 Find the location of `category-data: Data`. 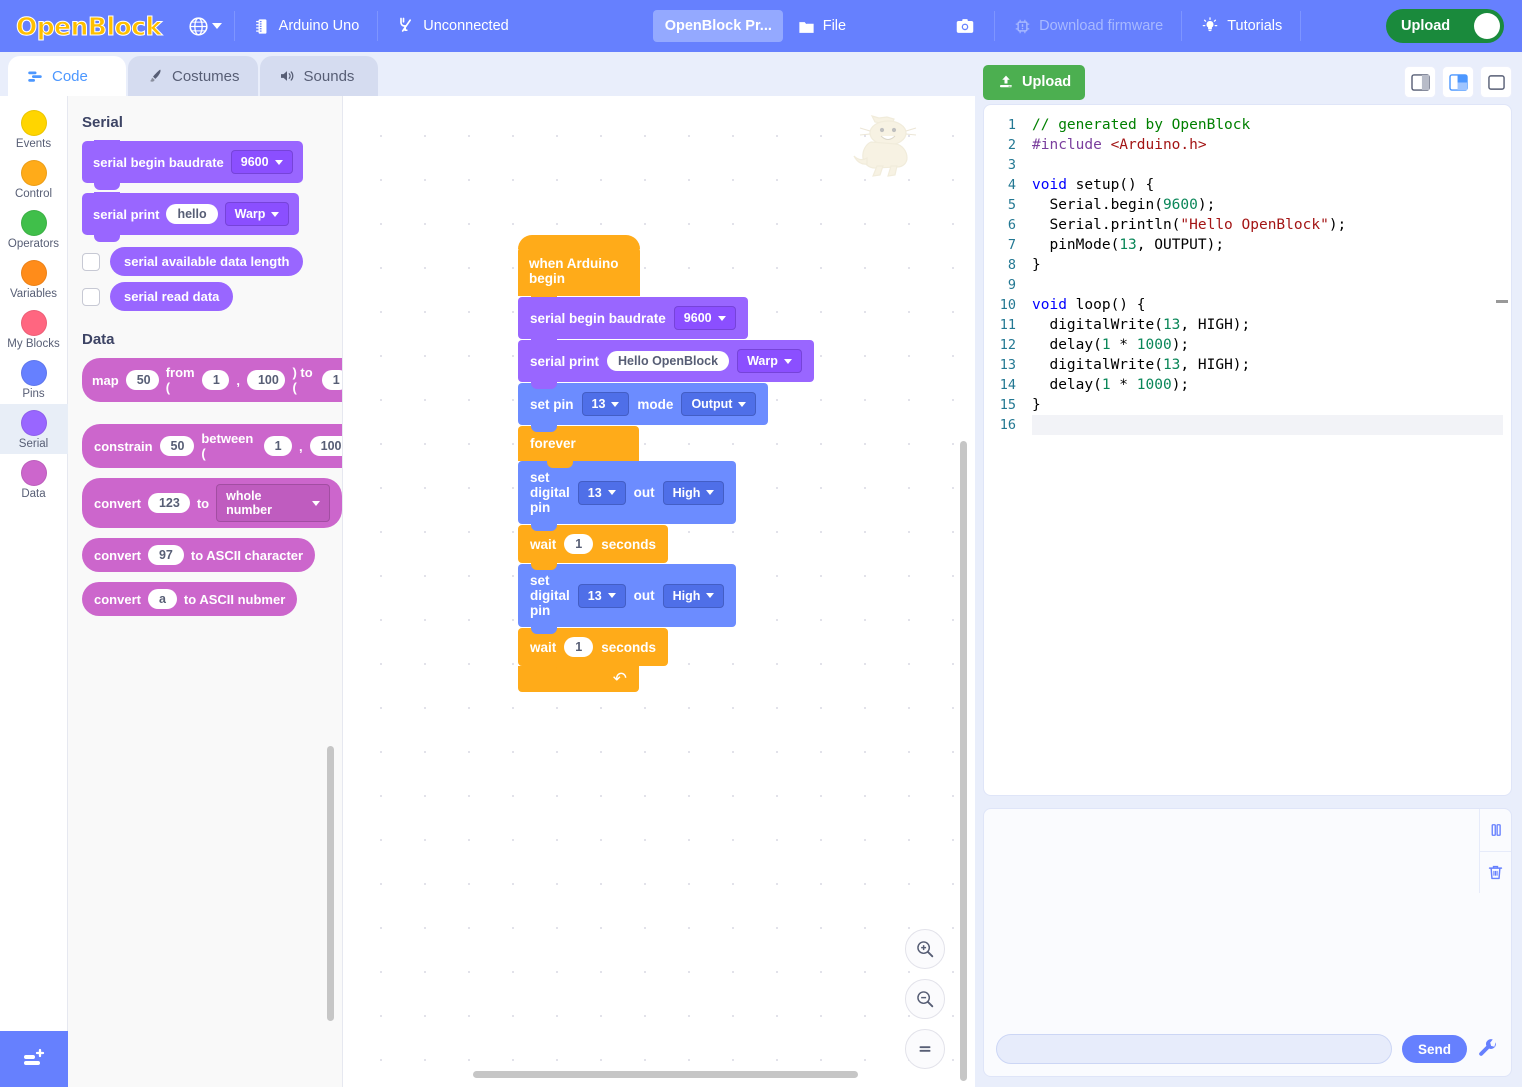

category-data: Data is located at coordinates (34, 479).